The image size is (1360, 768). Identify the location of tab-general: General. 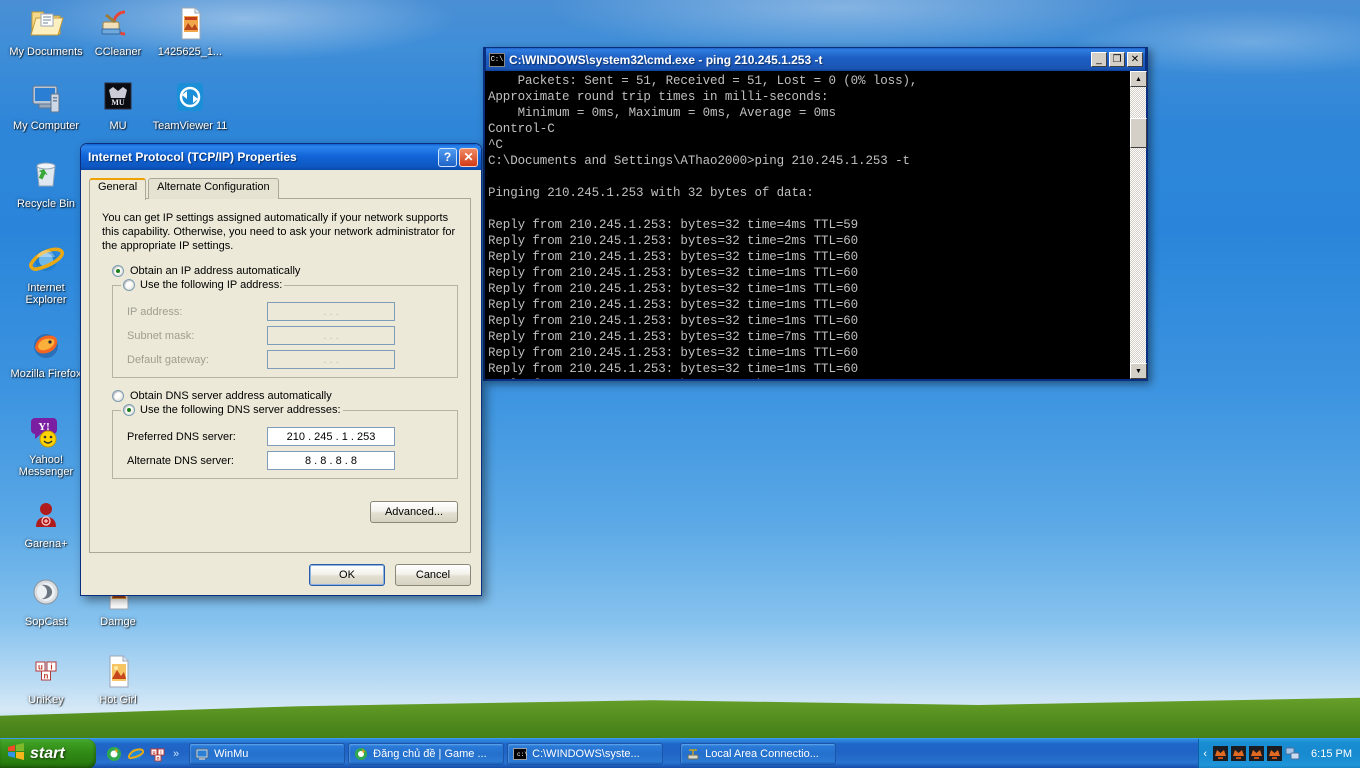
(118, 189).